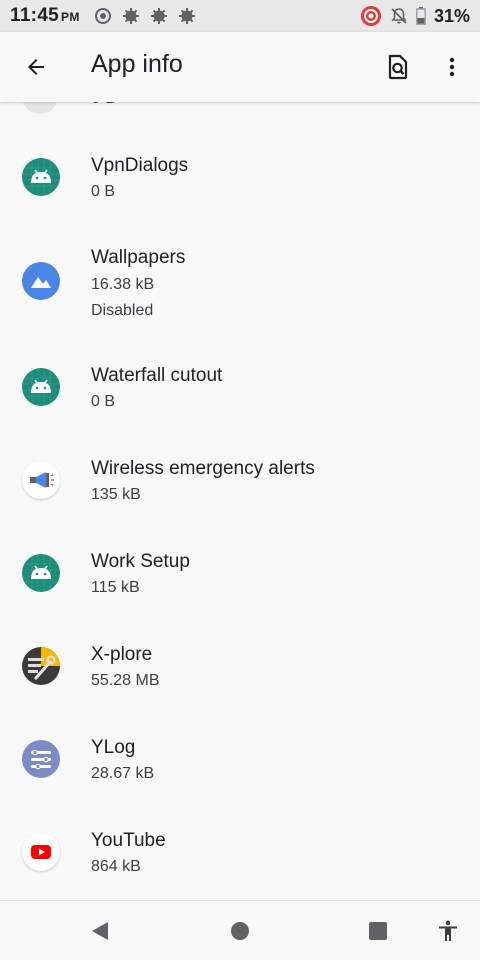 This screenshot has width=480, height=960. I want to click on app-size: 16.38 kB, so click(123, 284).